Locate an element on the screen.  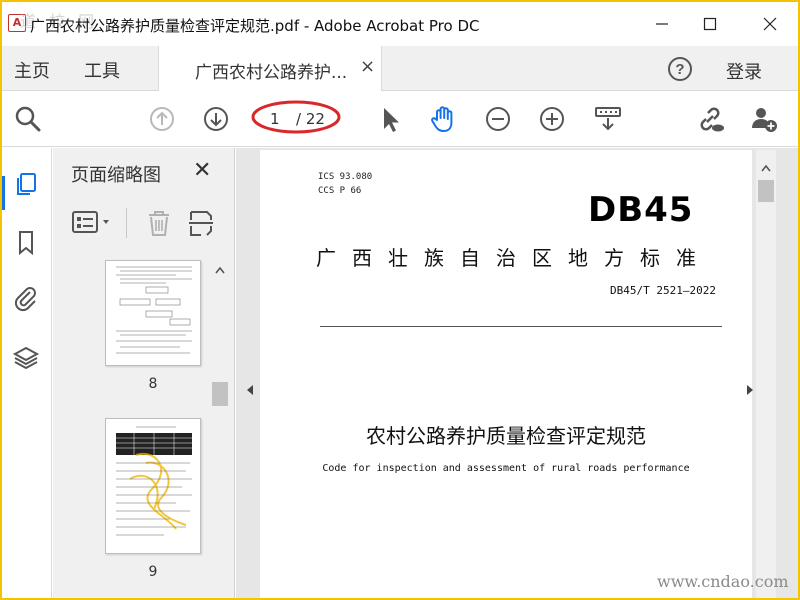
document-scroll-handle is located at coordinates (766, 191).